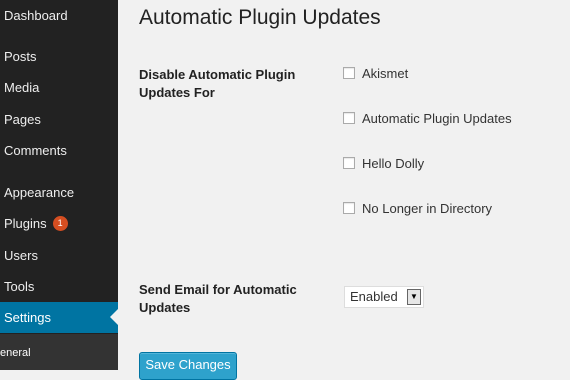 This screenshot has width=570, height=380. Describe the element at coordinates (427, 208) in the screenshot. I see `checkbox-label: No Longer in Directory` at that location.